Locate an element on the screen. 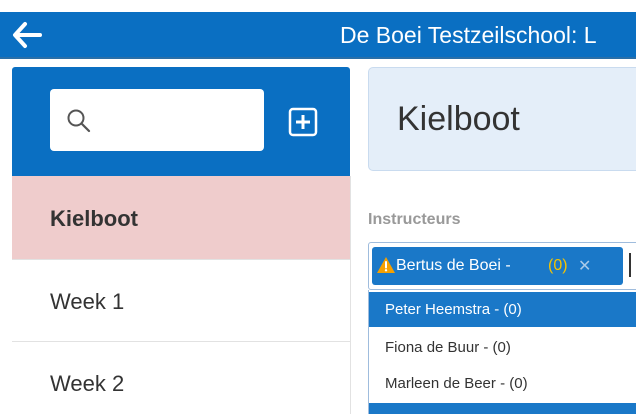 The height and width of the screenshot is (414, 636). add-square-icon is located at coordinates (303, 122).